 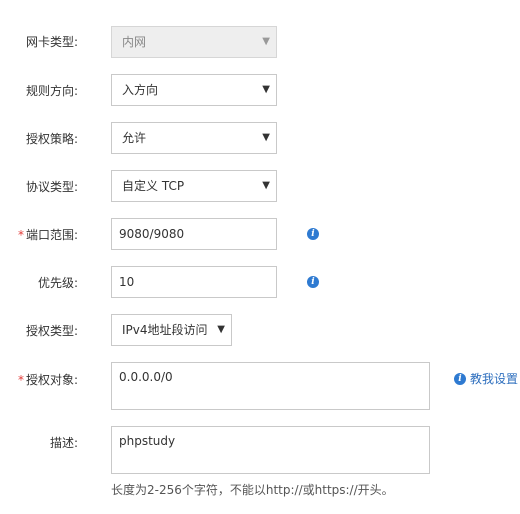 What do you see at coordinates (146, 377) in the screenshot?
I see `auth-object-value: 0.0.0.0/0` at bounding box center [146, 377].